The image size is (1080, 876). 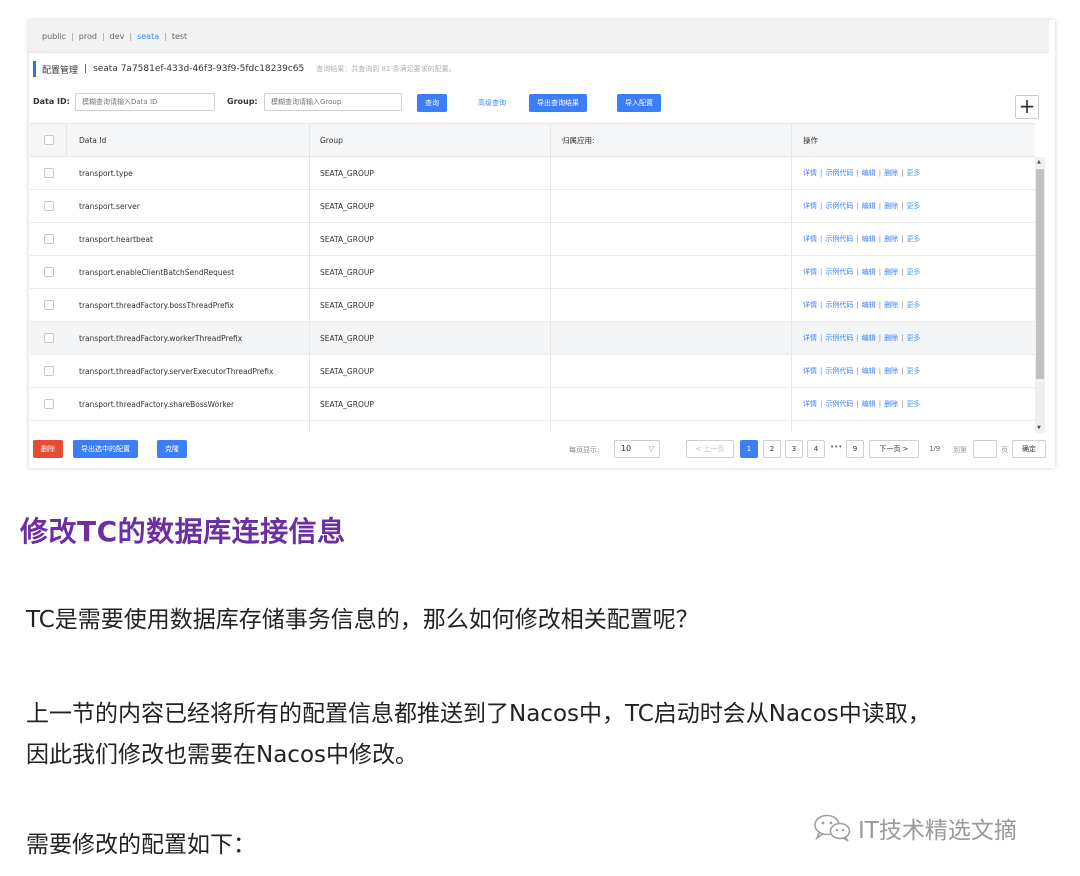 What do you see at coordinates (791, 426) in the screenshot?
I see `column-divider` at bounding box center [791, 426].